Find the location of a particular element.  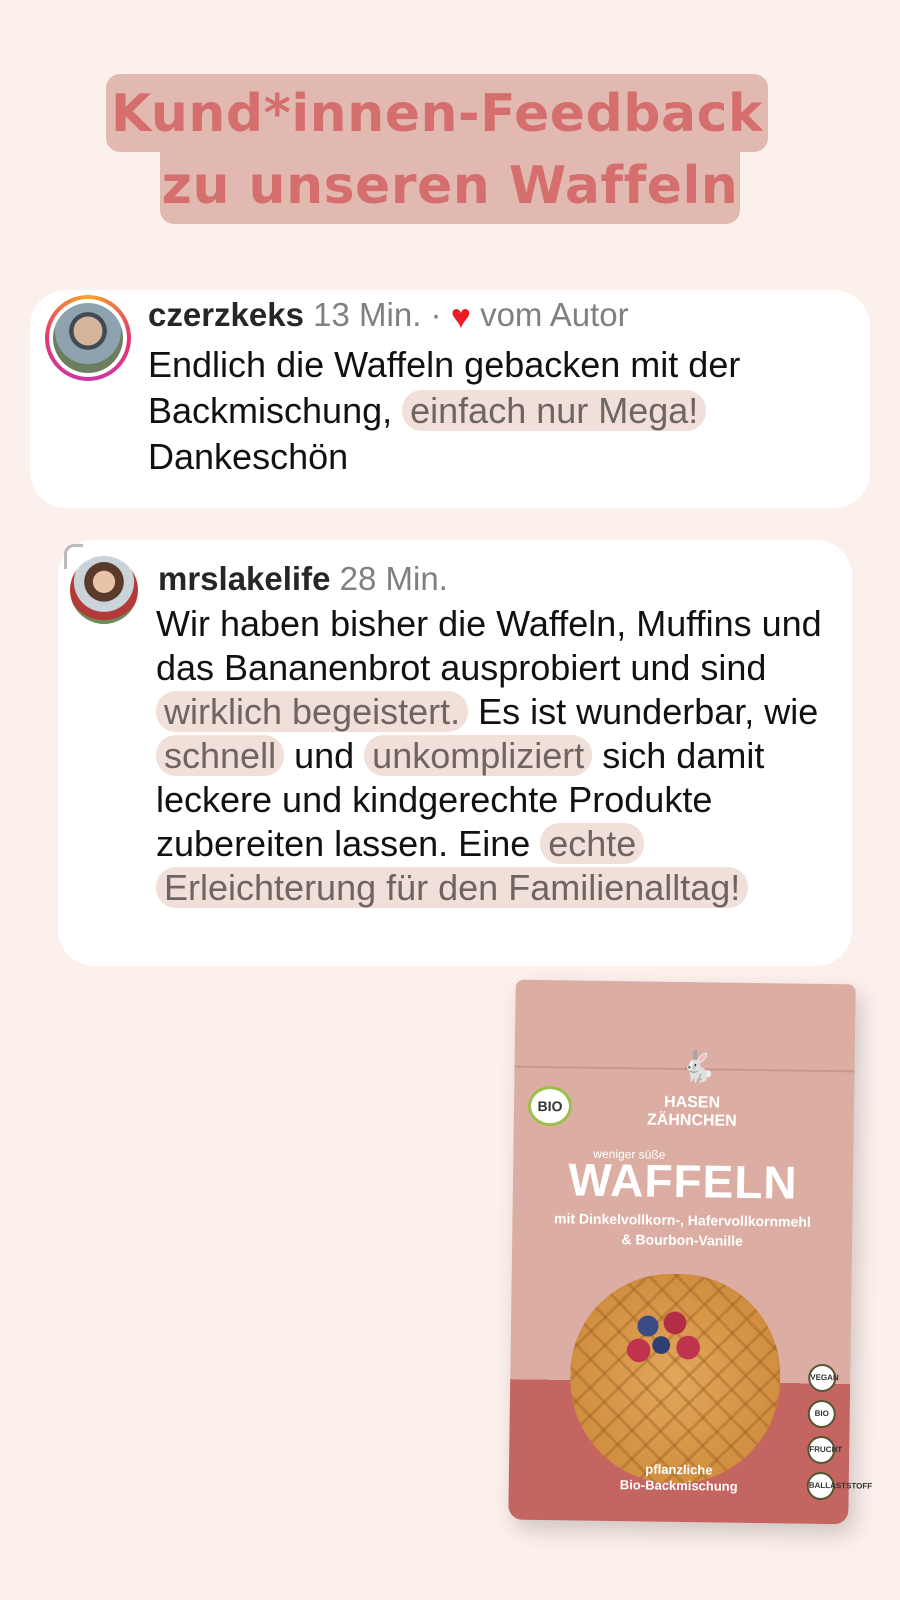

highlighted-phrase: unkompliziert is located at coordinates (478, 755).